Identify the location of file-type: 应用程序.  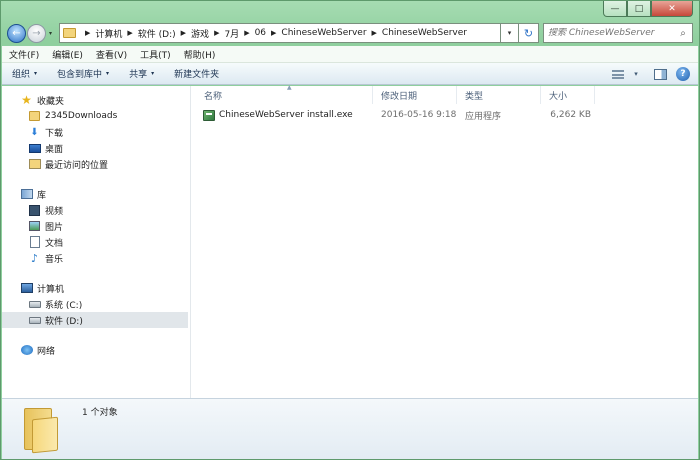
(483, 116).